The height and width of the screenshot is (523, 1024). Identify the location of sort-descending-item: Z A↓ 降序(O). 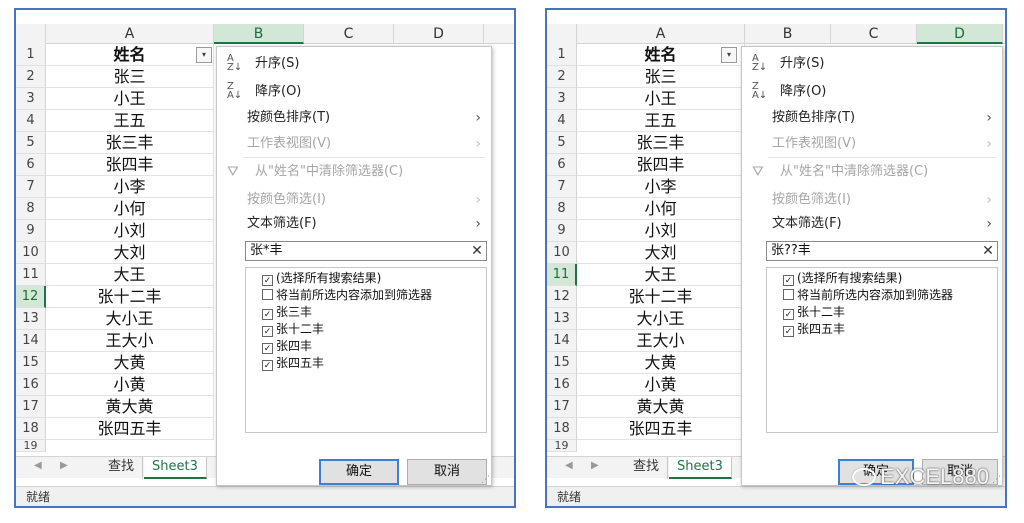
(354, 92).